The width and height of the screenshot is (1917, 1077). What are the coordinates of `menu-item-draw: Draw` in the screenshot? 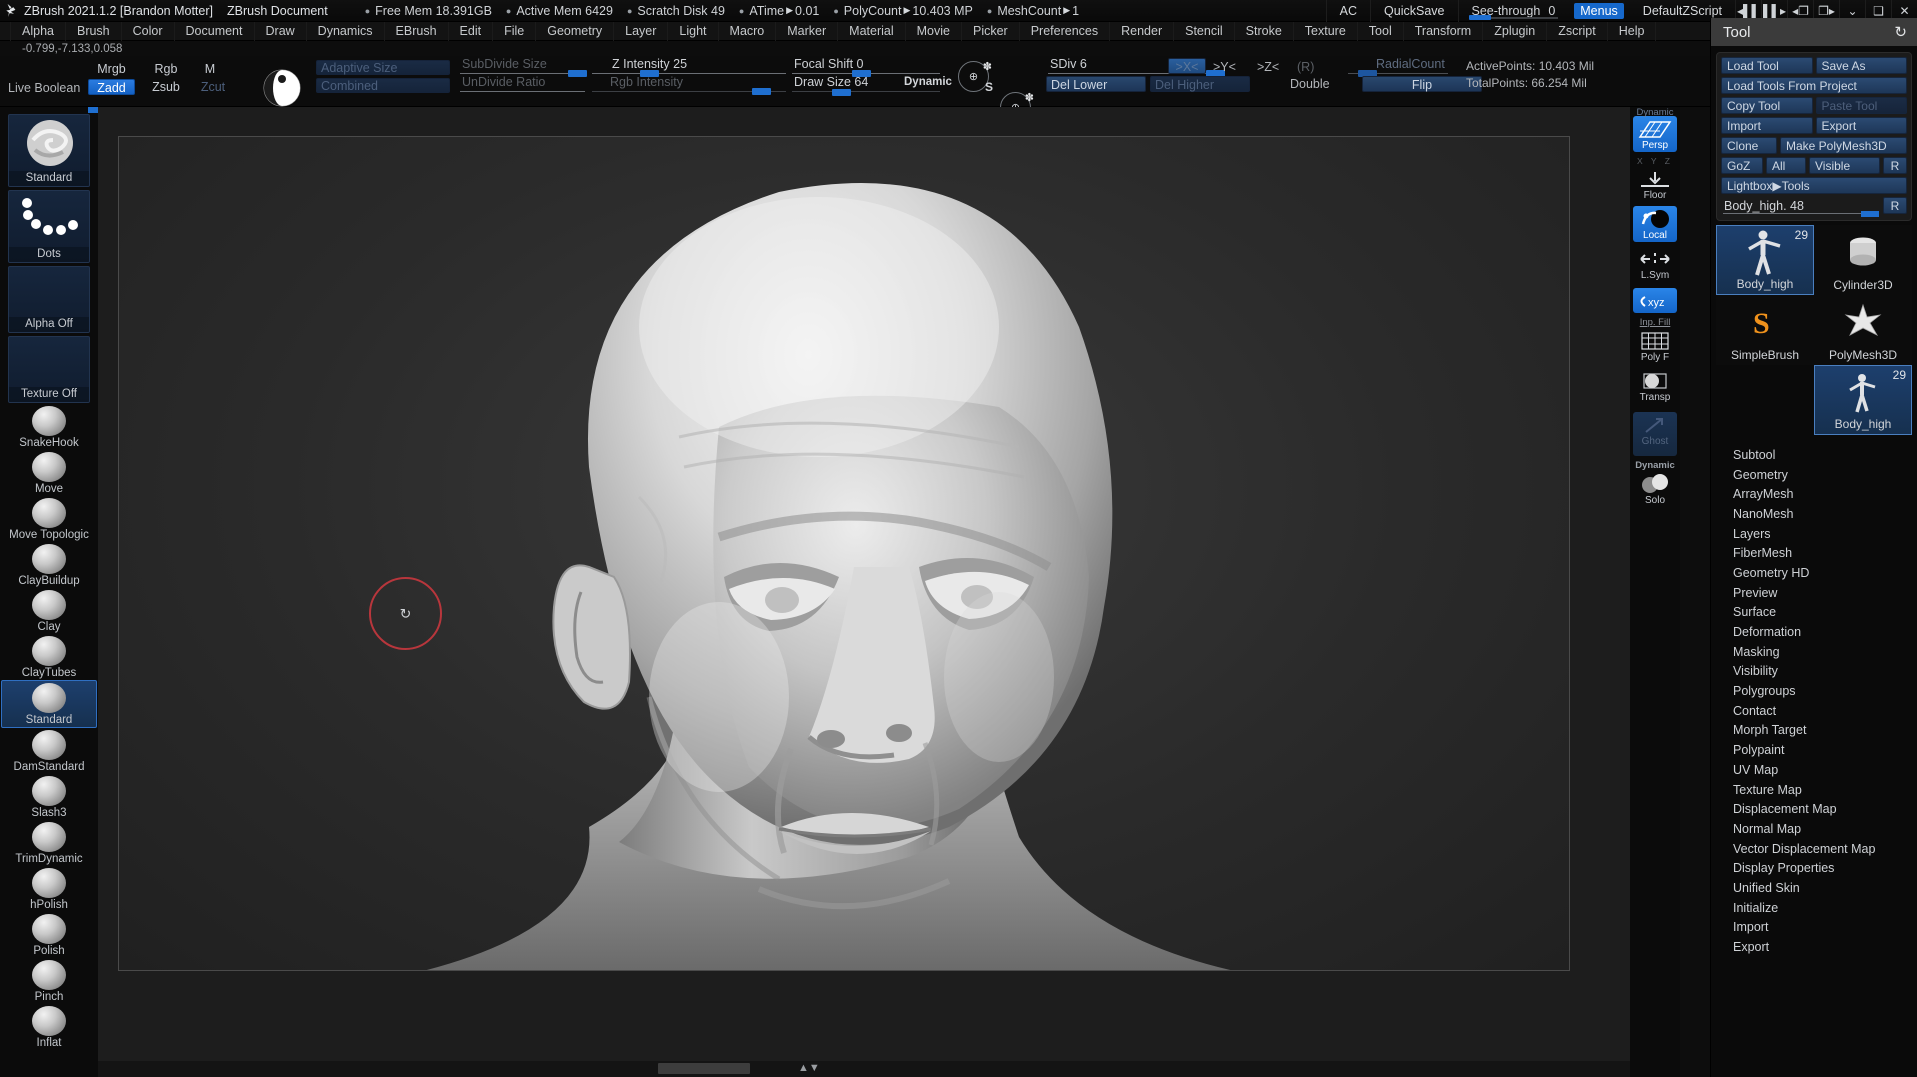 It's located at (281, 31).